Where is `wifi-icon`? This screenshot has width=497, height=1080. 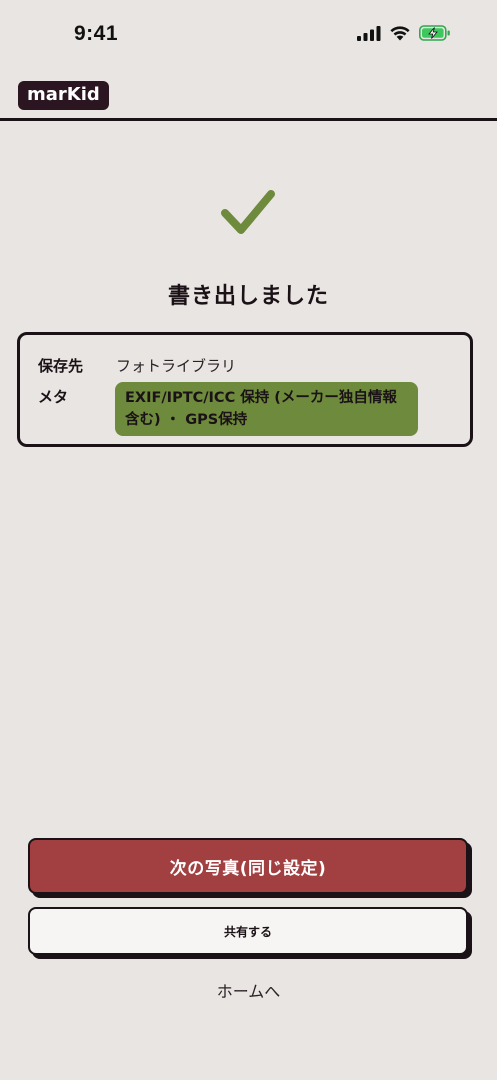
wifi-icon is located at coordinates (400, 33).